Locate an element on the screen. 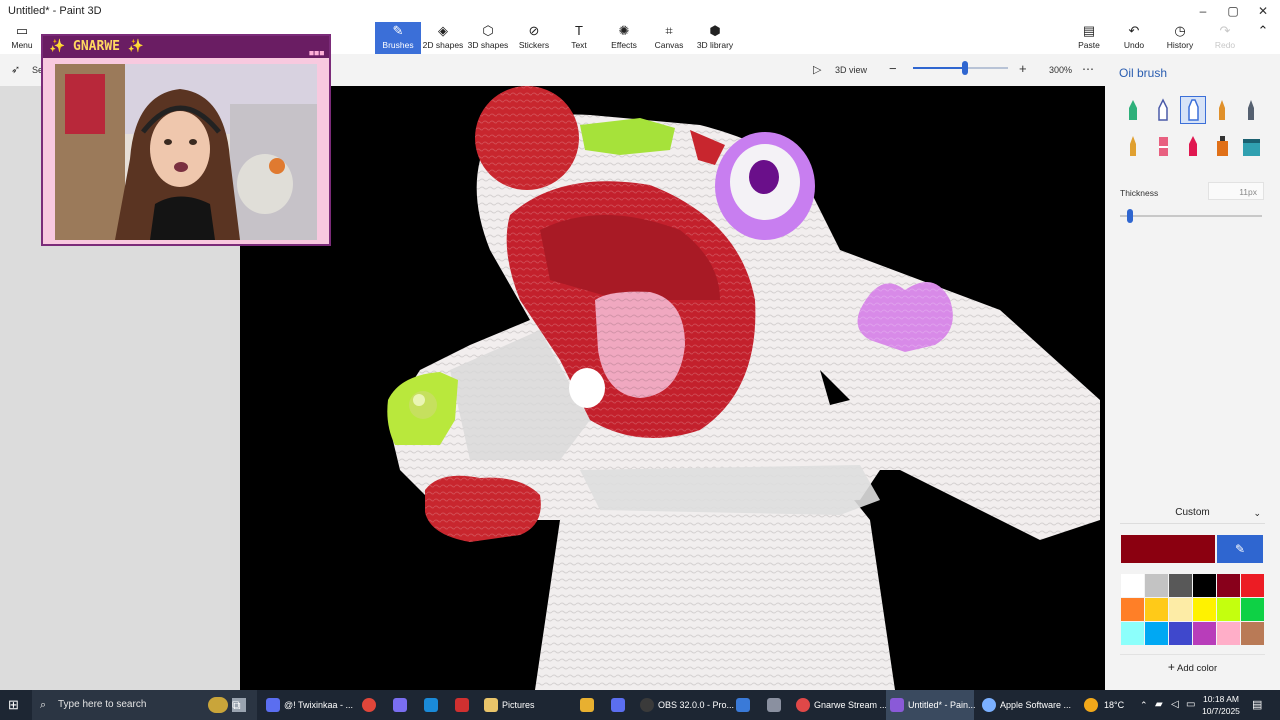  tab-label: 3D library is located at coordinates (715, 45).